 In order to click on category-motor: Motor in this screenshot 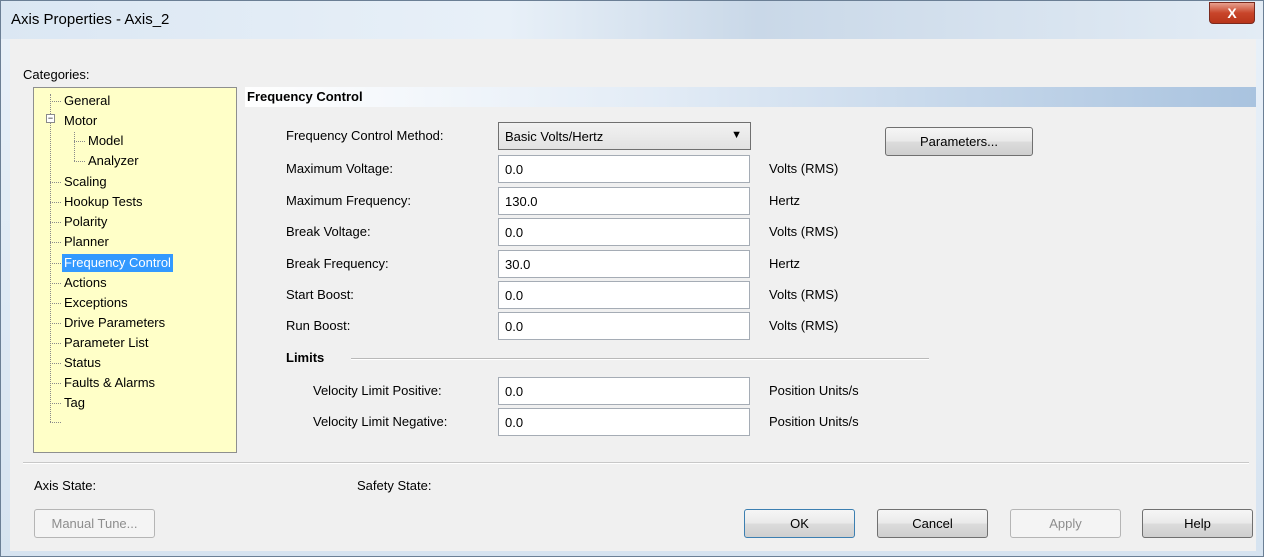, I will do `click(80, 121)`.